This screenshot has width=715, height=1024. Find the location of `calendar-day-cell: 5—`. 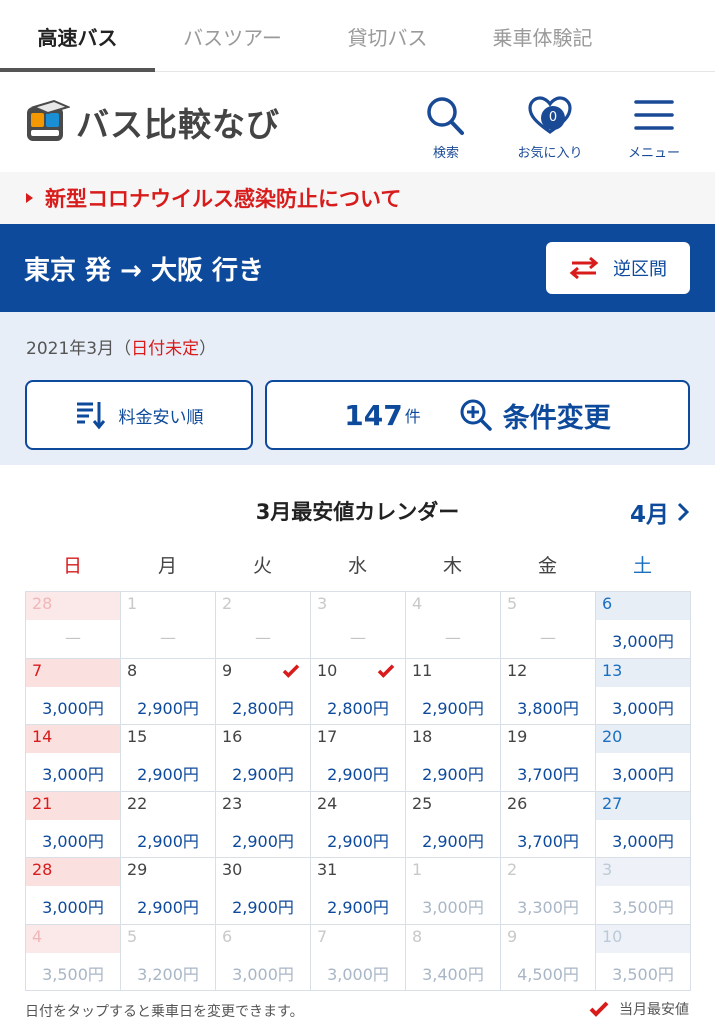

calendar-day-cell: 5— is located at coordinates (548, 625).